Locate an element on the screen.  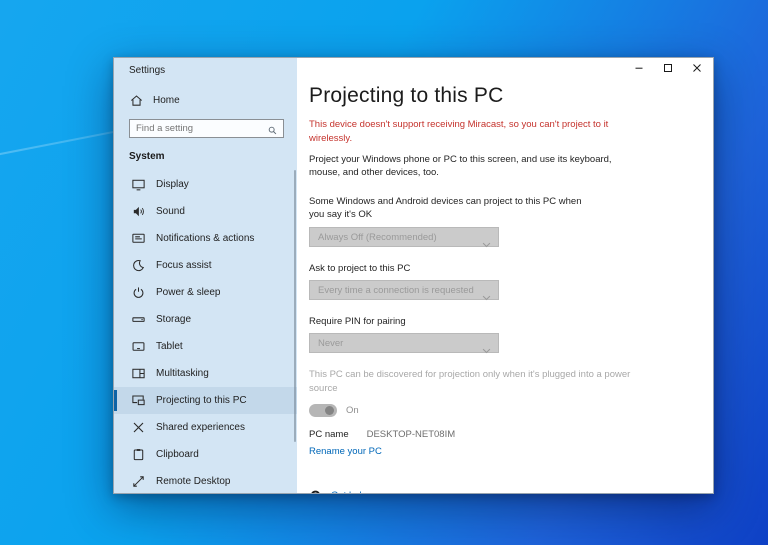
sidebar-item-notifications-actions: Notifications & actions is located at coordinates (205, 238).